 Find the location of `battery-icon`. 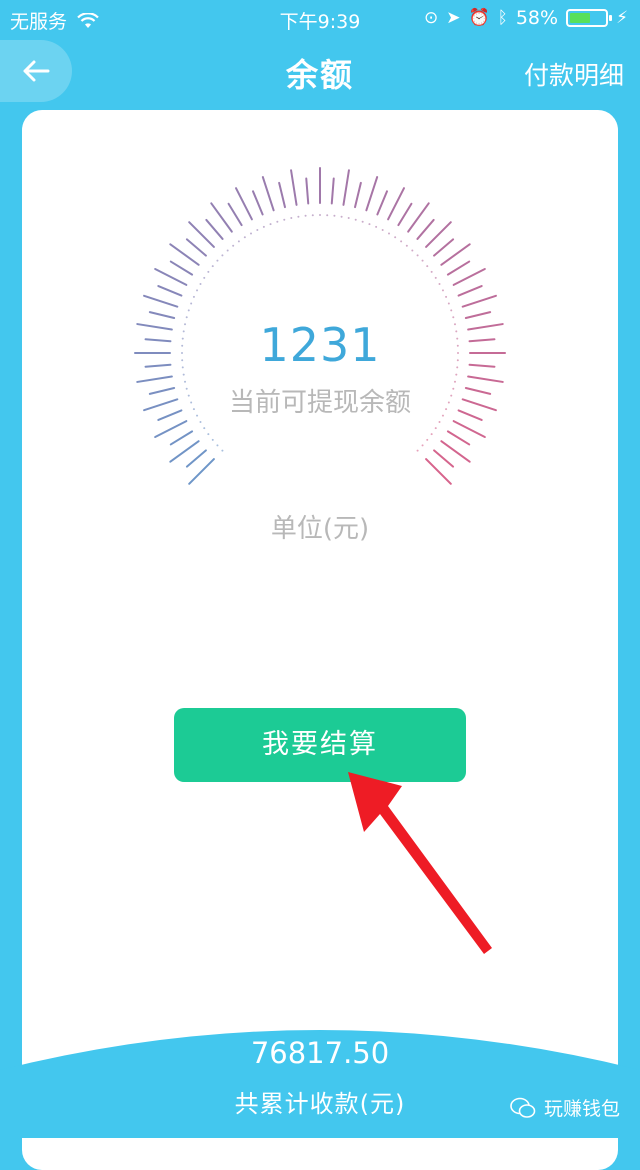

battery-icon is located at coordinates (589, 18).